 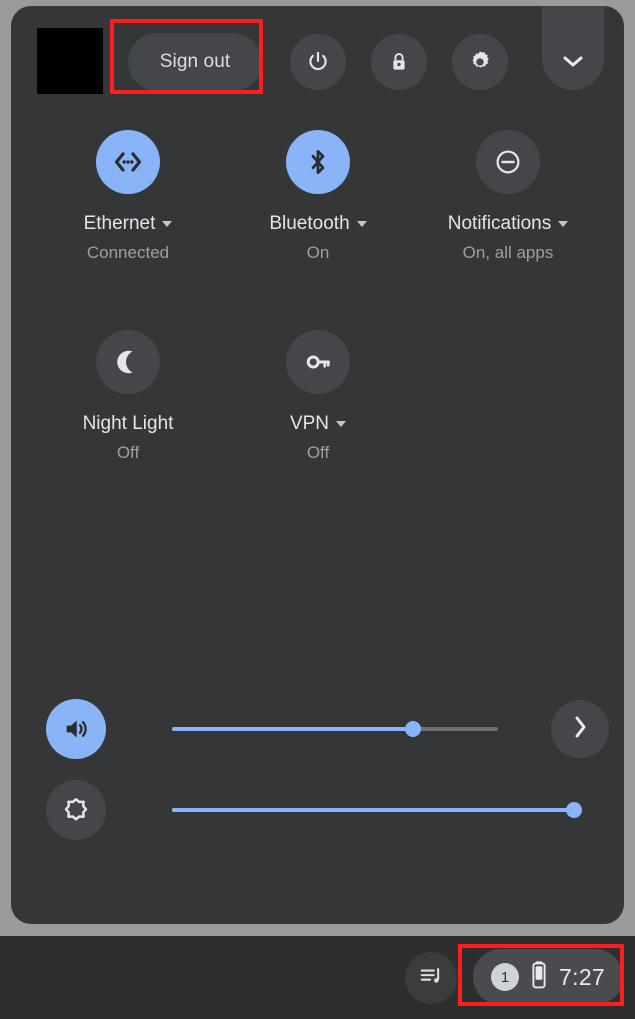 I want to click on vpn-state: Off, so click(x=318, y=452).